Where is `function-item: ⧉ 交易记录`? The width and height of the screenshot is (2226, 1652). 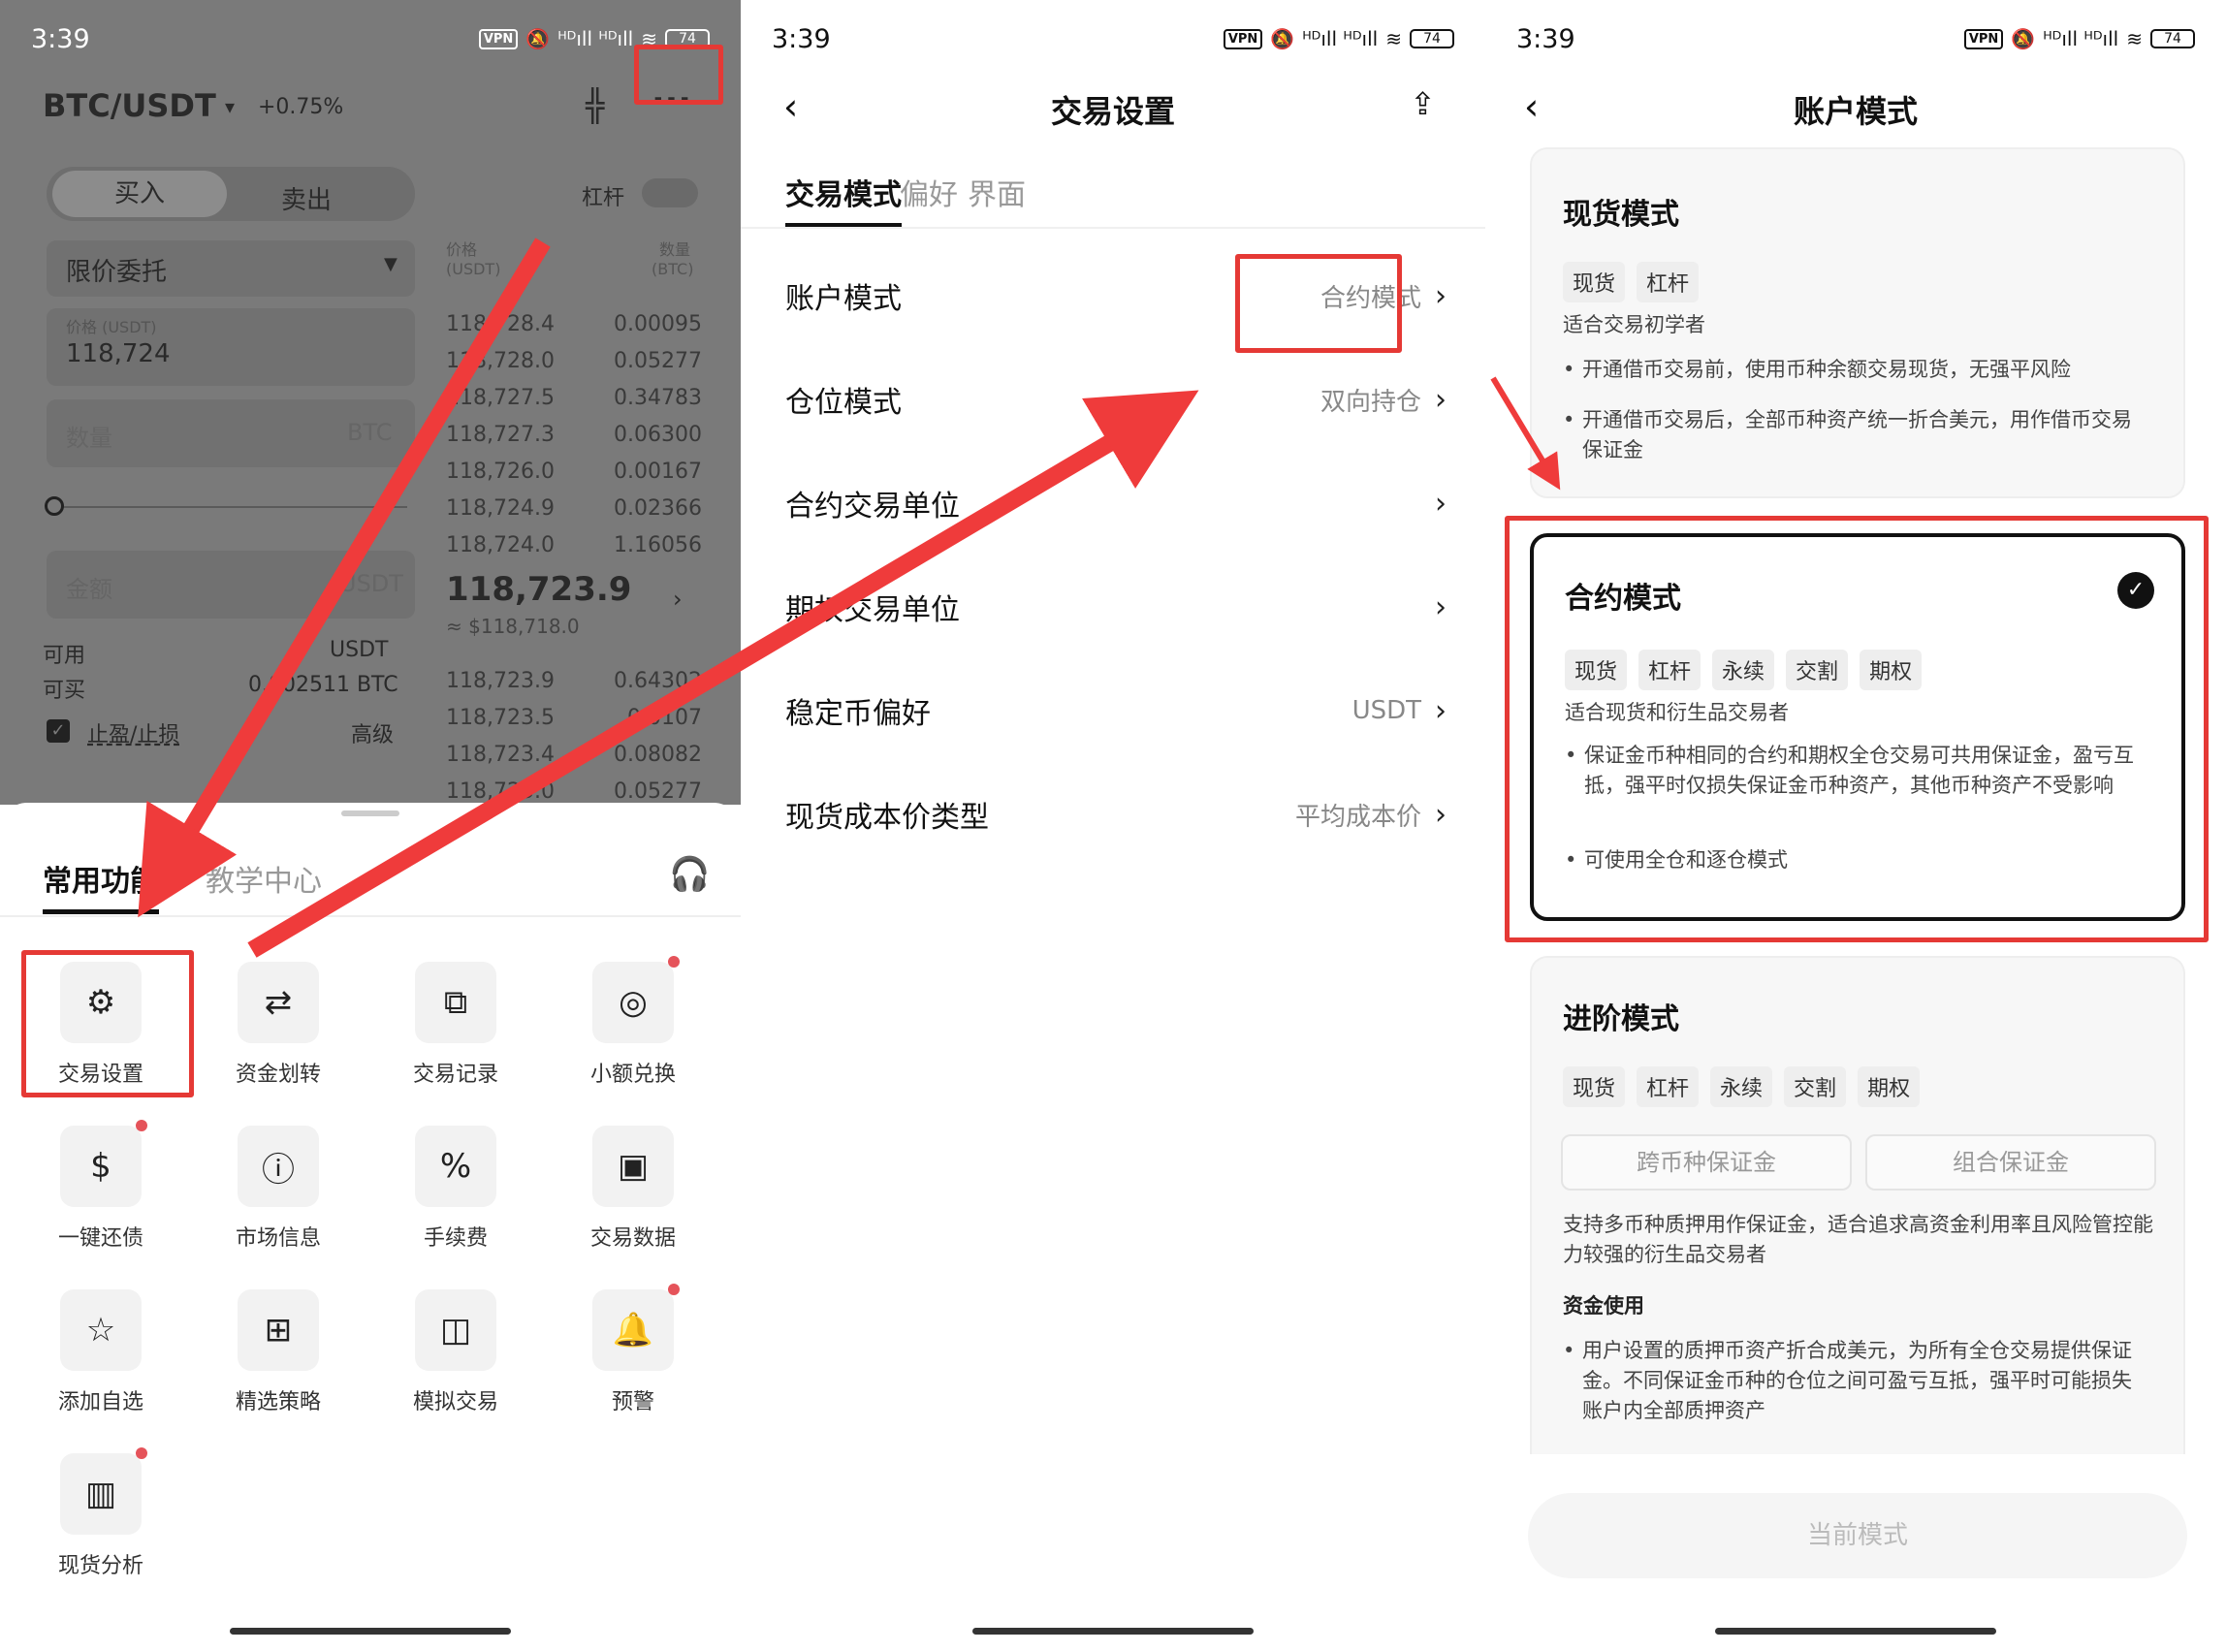
function-item: ⧉ 交易记录 is located at coordinates (455, 1025).